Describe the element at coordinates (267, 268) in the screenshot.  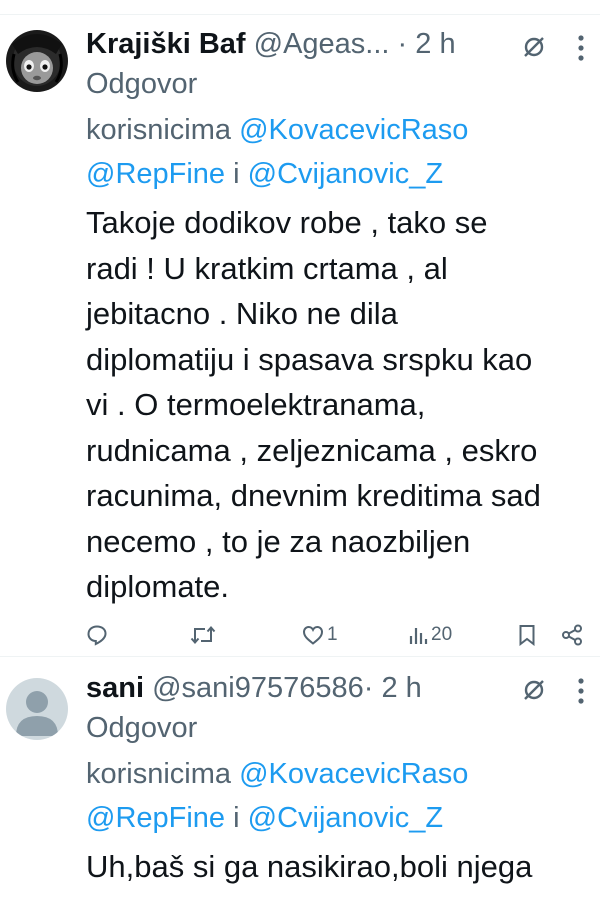
I see `tweet-text-line: radi ! U kratkim crtama , al` at that location.